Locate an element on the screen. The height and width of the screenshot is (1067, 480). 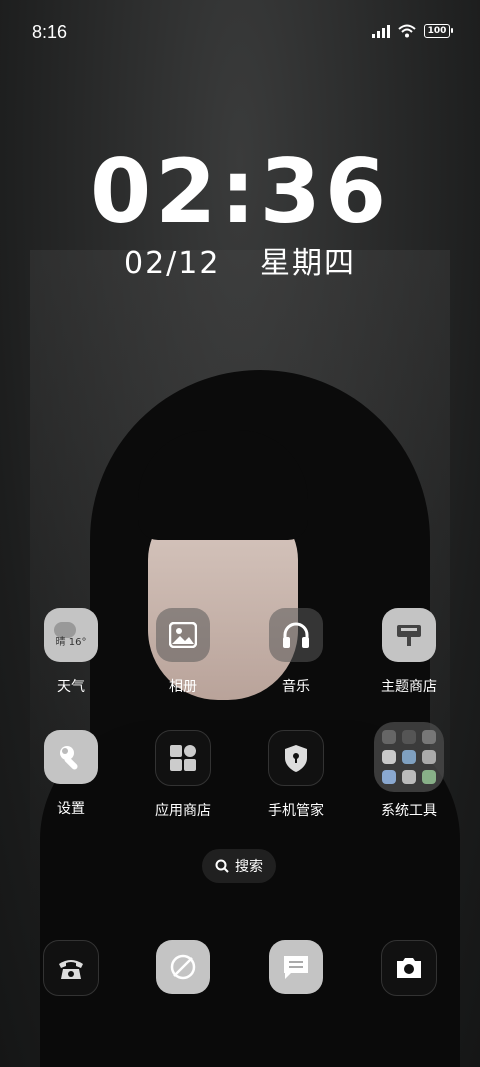
browser-icon is located at coordinates (183, 967).